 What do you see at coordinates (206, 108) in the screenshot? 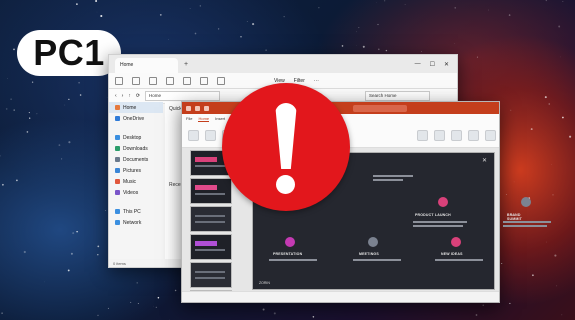
I see `undo-icon` at bounding box center [206, 108].